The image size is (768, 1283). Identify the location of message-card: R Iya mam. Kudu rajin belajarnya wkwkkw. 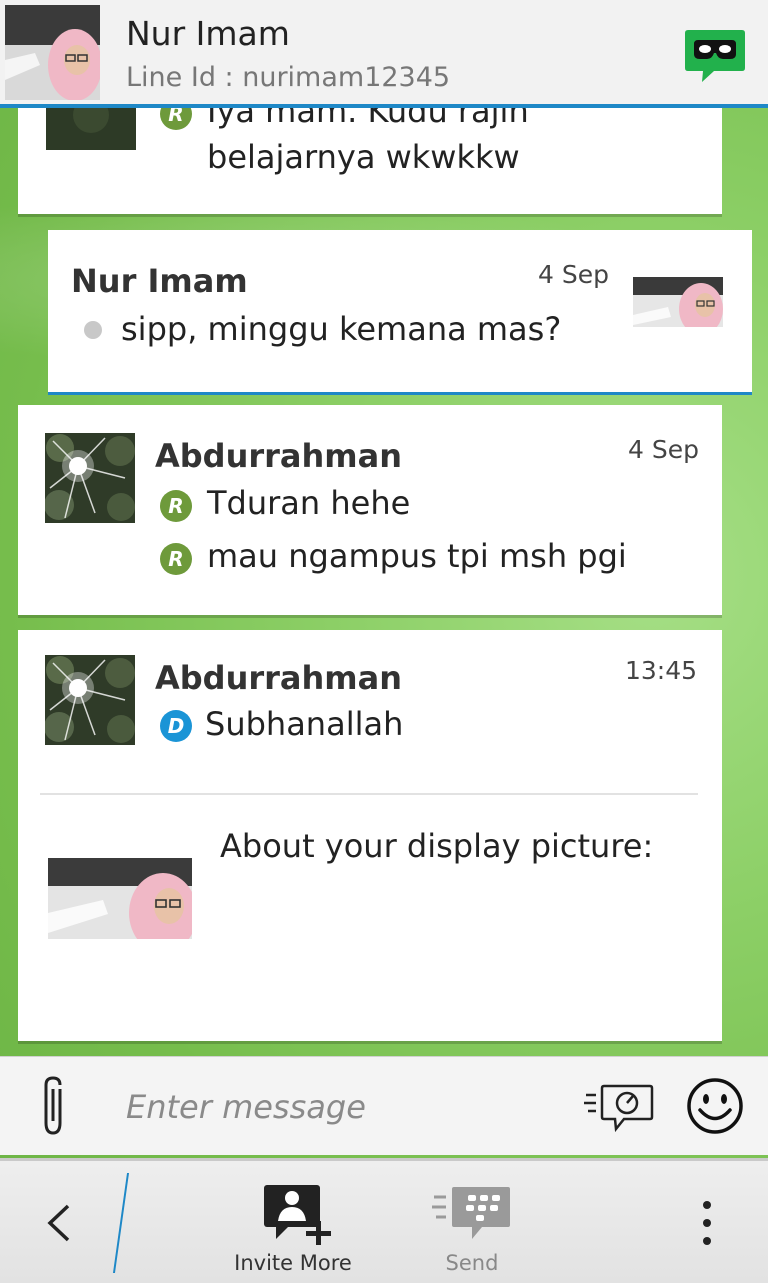
(370, 137).